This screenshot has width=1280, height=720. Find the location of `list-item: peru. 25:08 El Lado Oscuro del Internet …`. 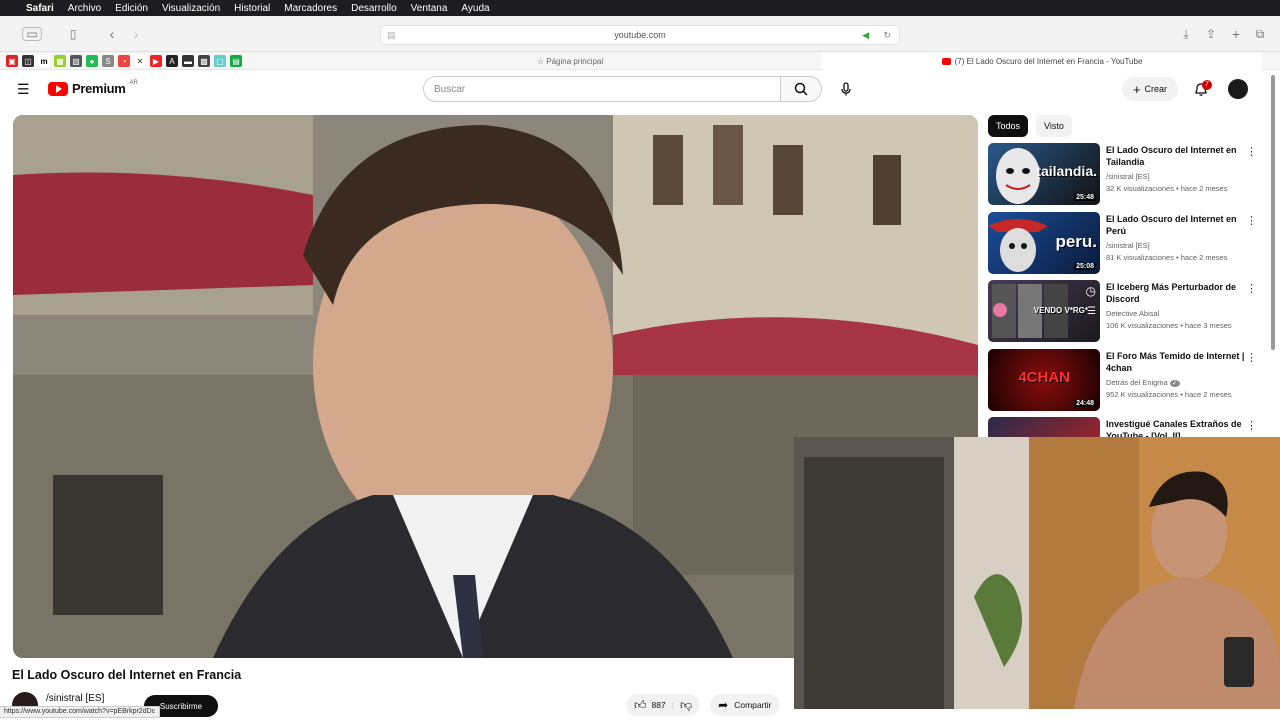

list-item: peru. 25:08 El Lado Oscuro del Internet … is located at coordinates (1129, 245).